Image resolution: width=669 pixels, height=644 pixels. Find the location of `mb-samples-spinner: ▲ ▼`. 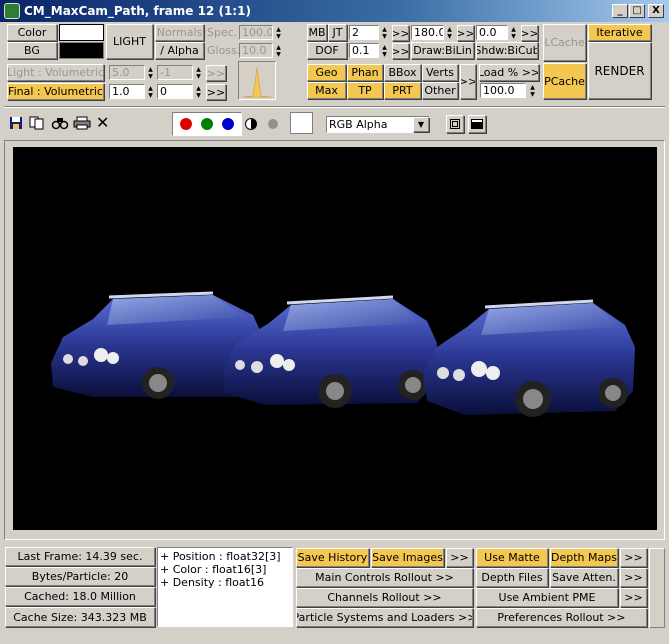

mb-samples-spinner: ▲ ▼ is located at coordinates (384, 33).